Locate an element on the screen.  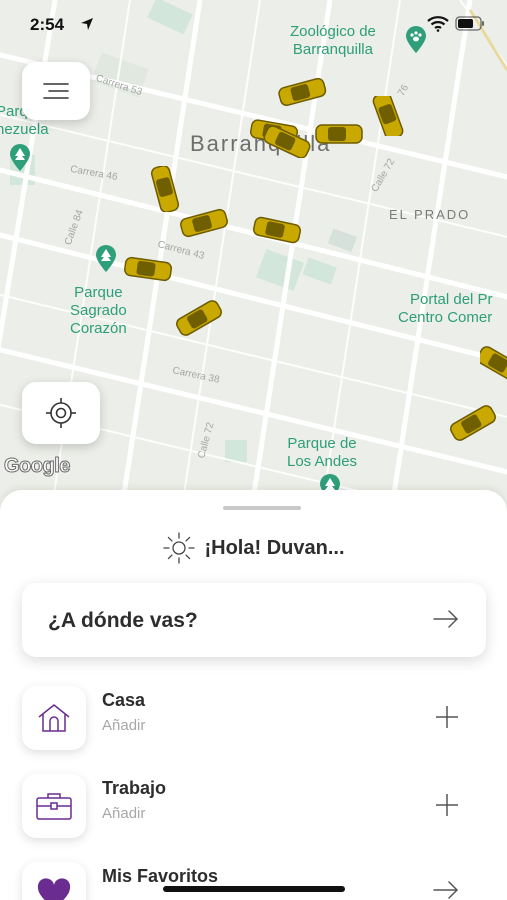
status-bar: 2:54 is located at coordinates (253, 25).